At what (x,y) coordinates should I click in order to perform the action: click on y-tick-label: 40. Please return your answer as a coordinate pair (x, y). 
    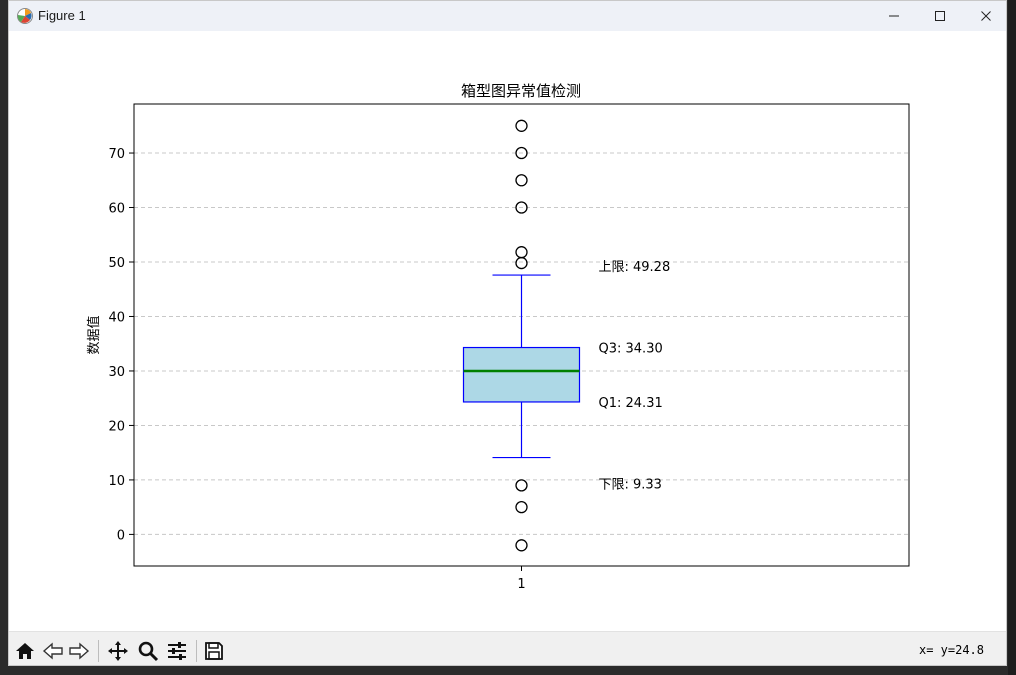
    Looking at the image, I should click on (116, 317).